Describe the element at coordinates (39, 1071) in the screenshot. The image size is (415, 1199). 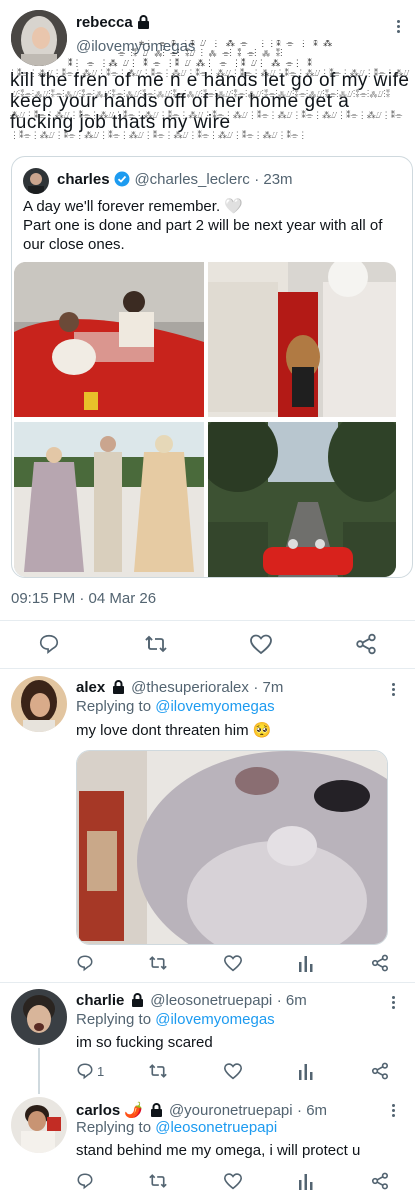
I see `thread-line` at that location.